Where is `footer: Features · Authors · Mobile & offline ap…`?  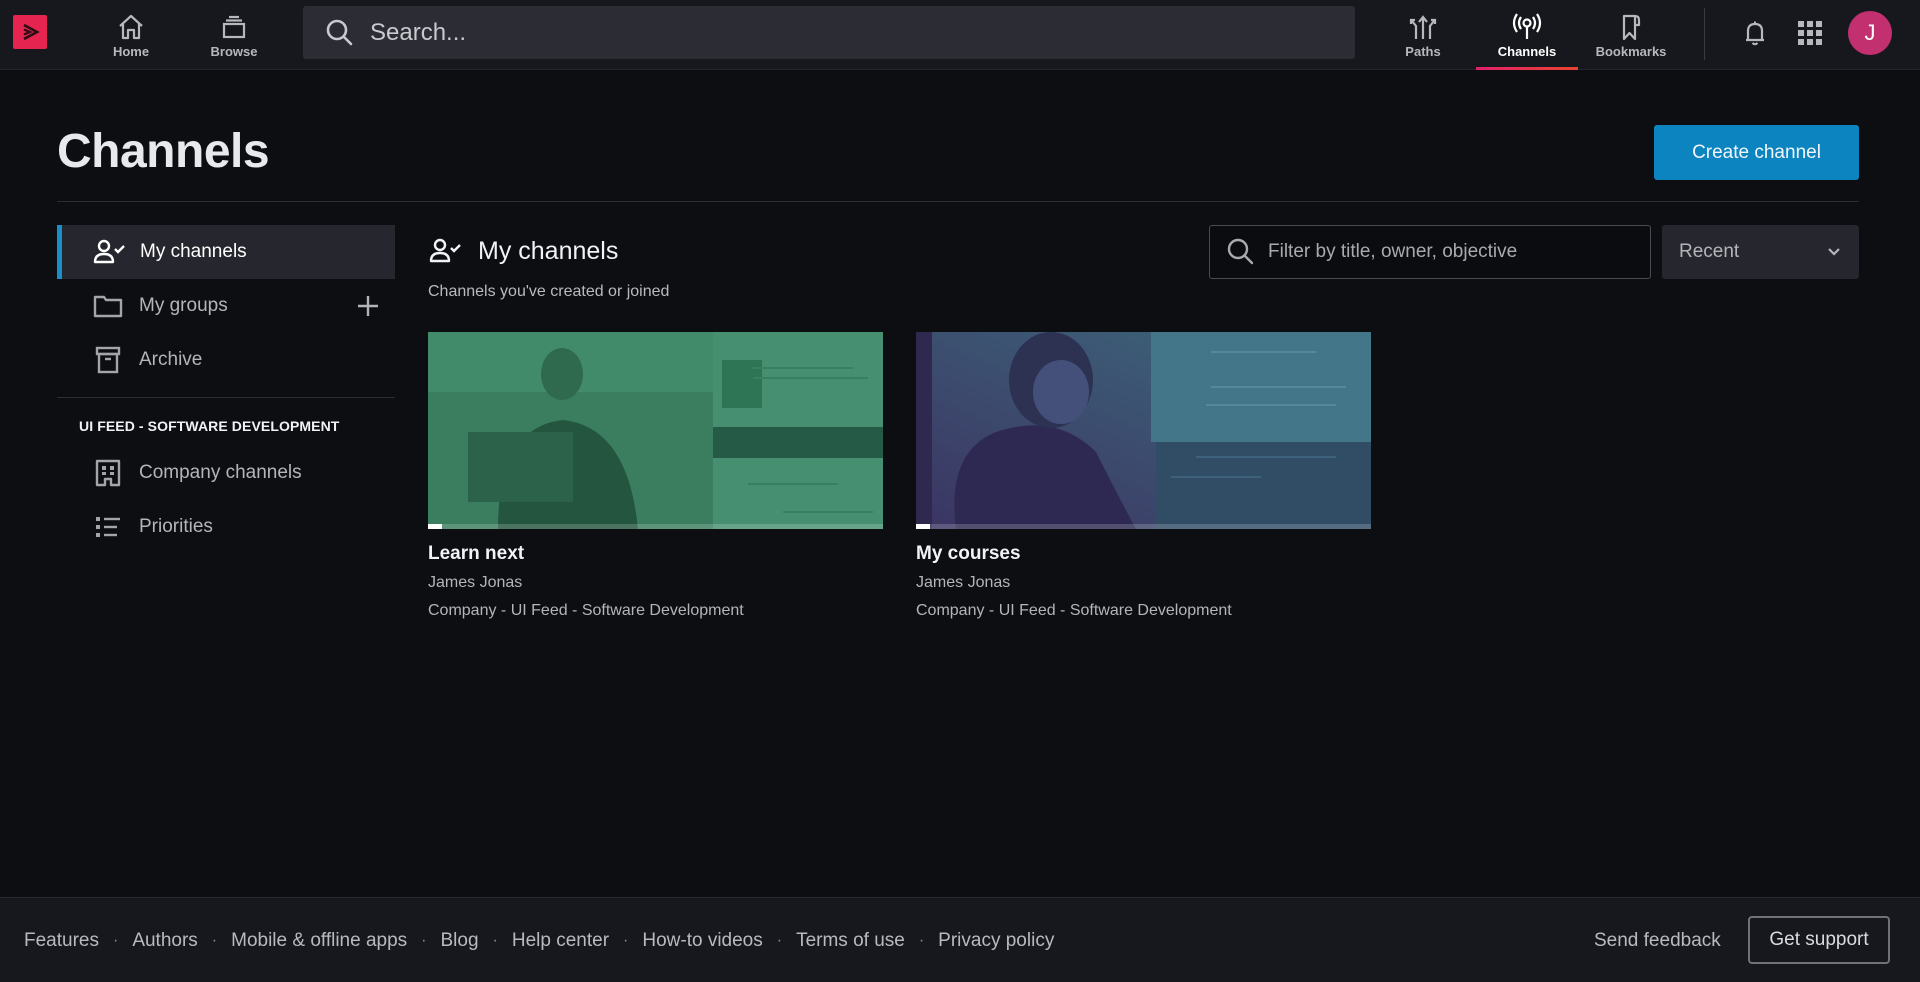 footer: Features · Authors · Mobile & offline ap… is located at coordinates (960, 939).